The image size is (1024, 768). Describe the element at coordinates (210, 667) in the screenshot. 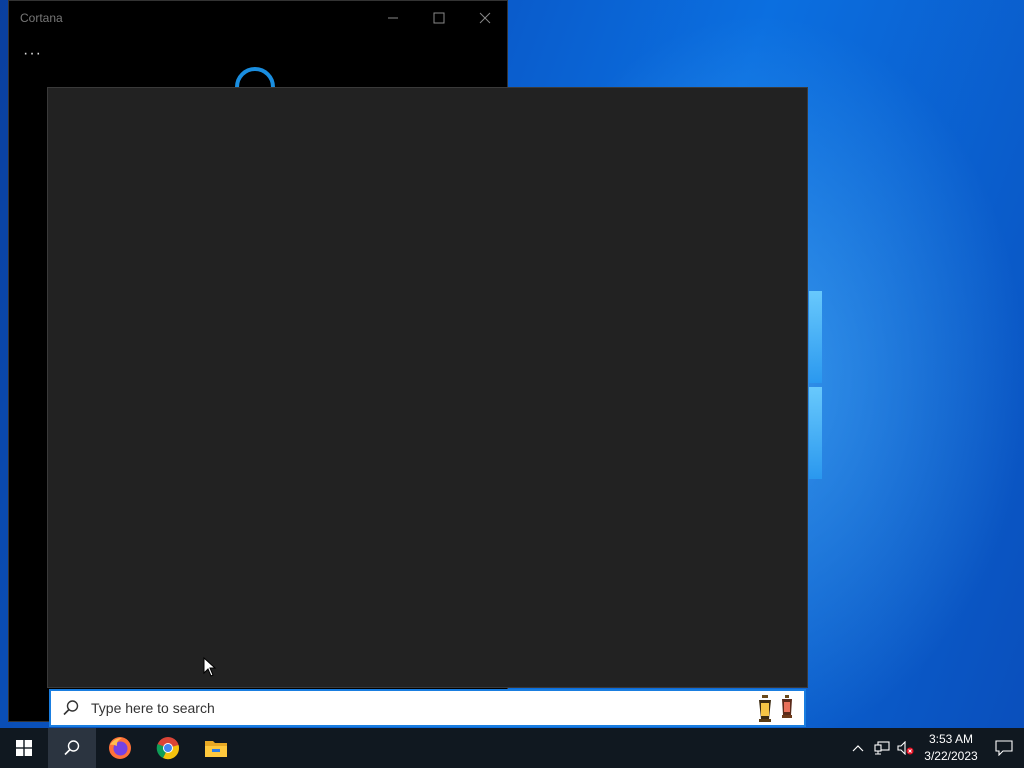

I see `mouse-cursor-icon` at that location.